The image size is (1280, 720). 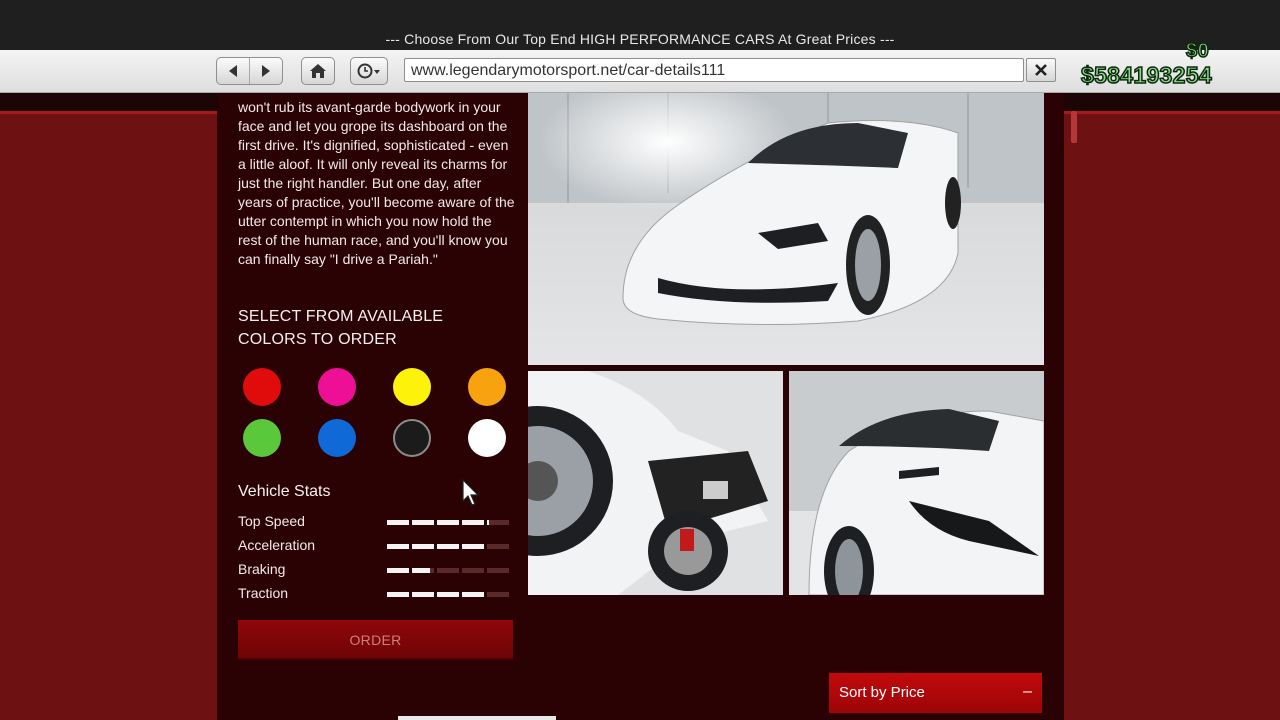 What do you see at coordinates (263, 593) in the screenshot?
I see `stat-label: Traction` at bounding box center [263, 593].